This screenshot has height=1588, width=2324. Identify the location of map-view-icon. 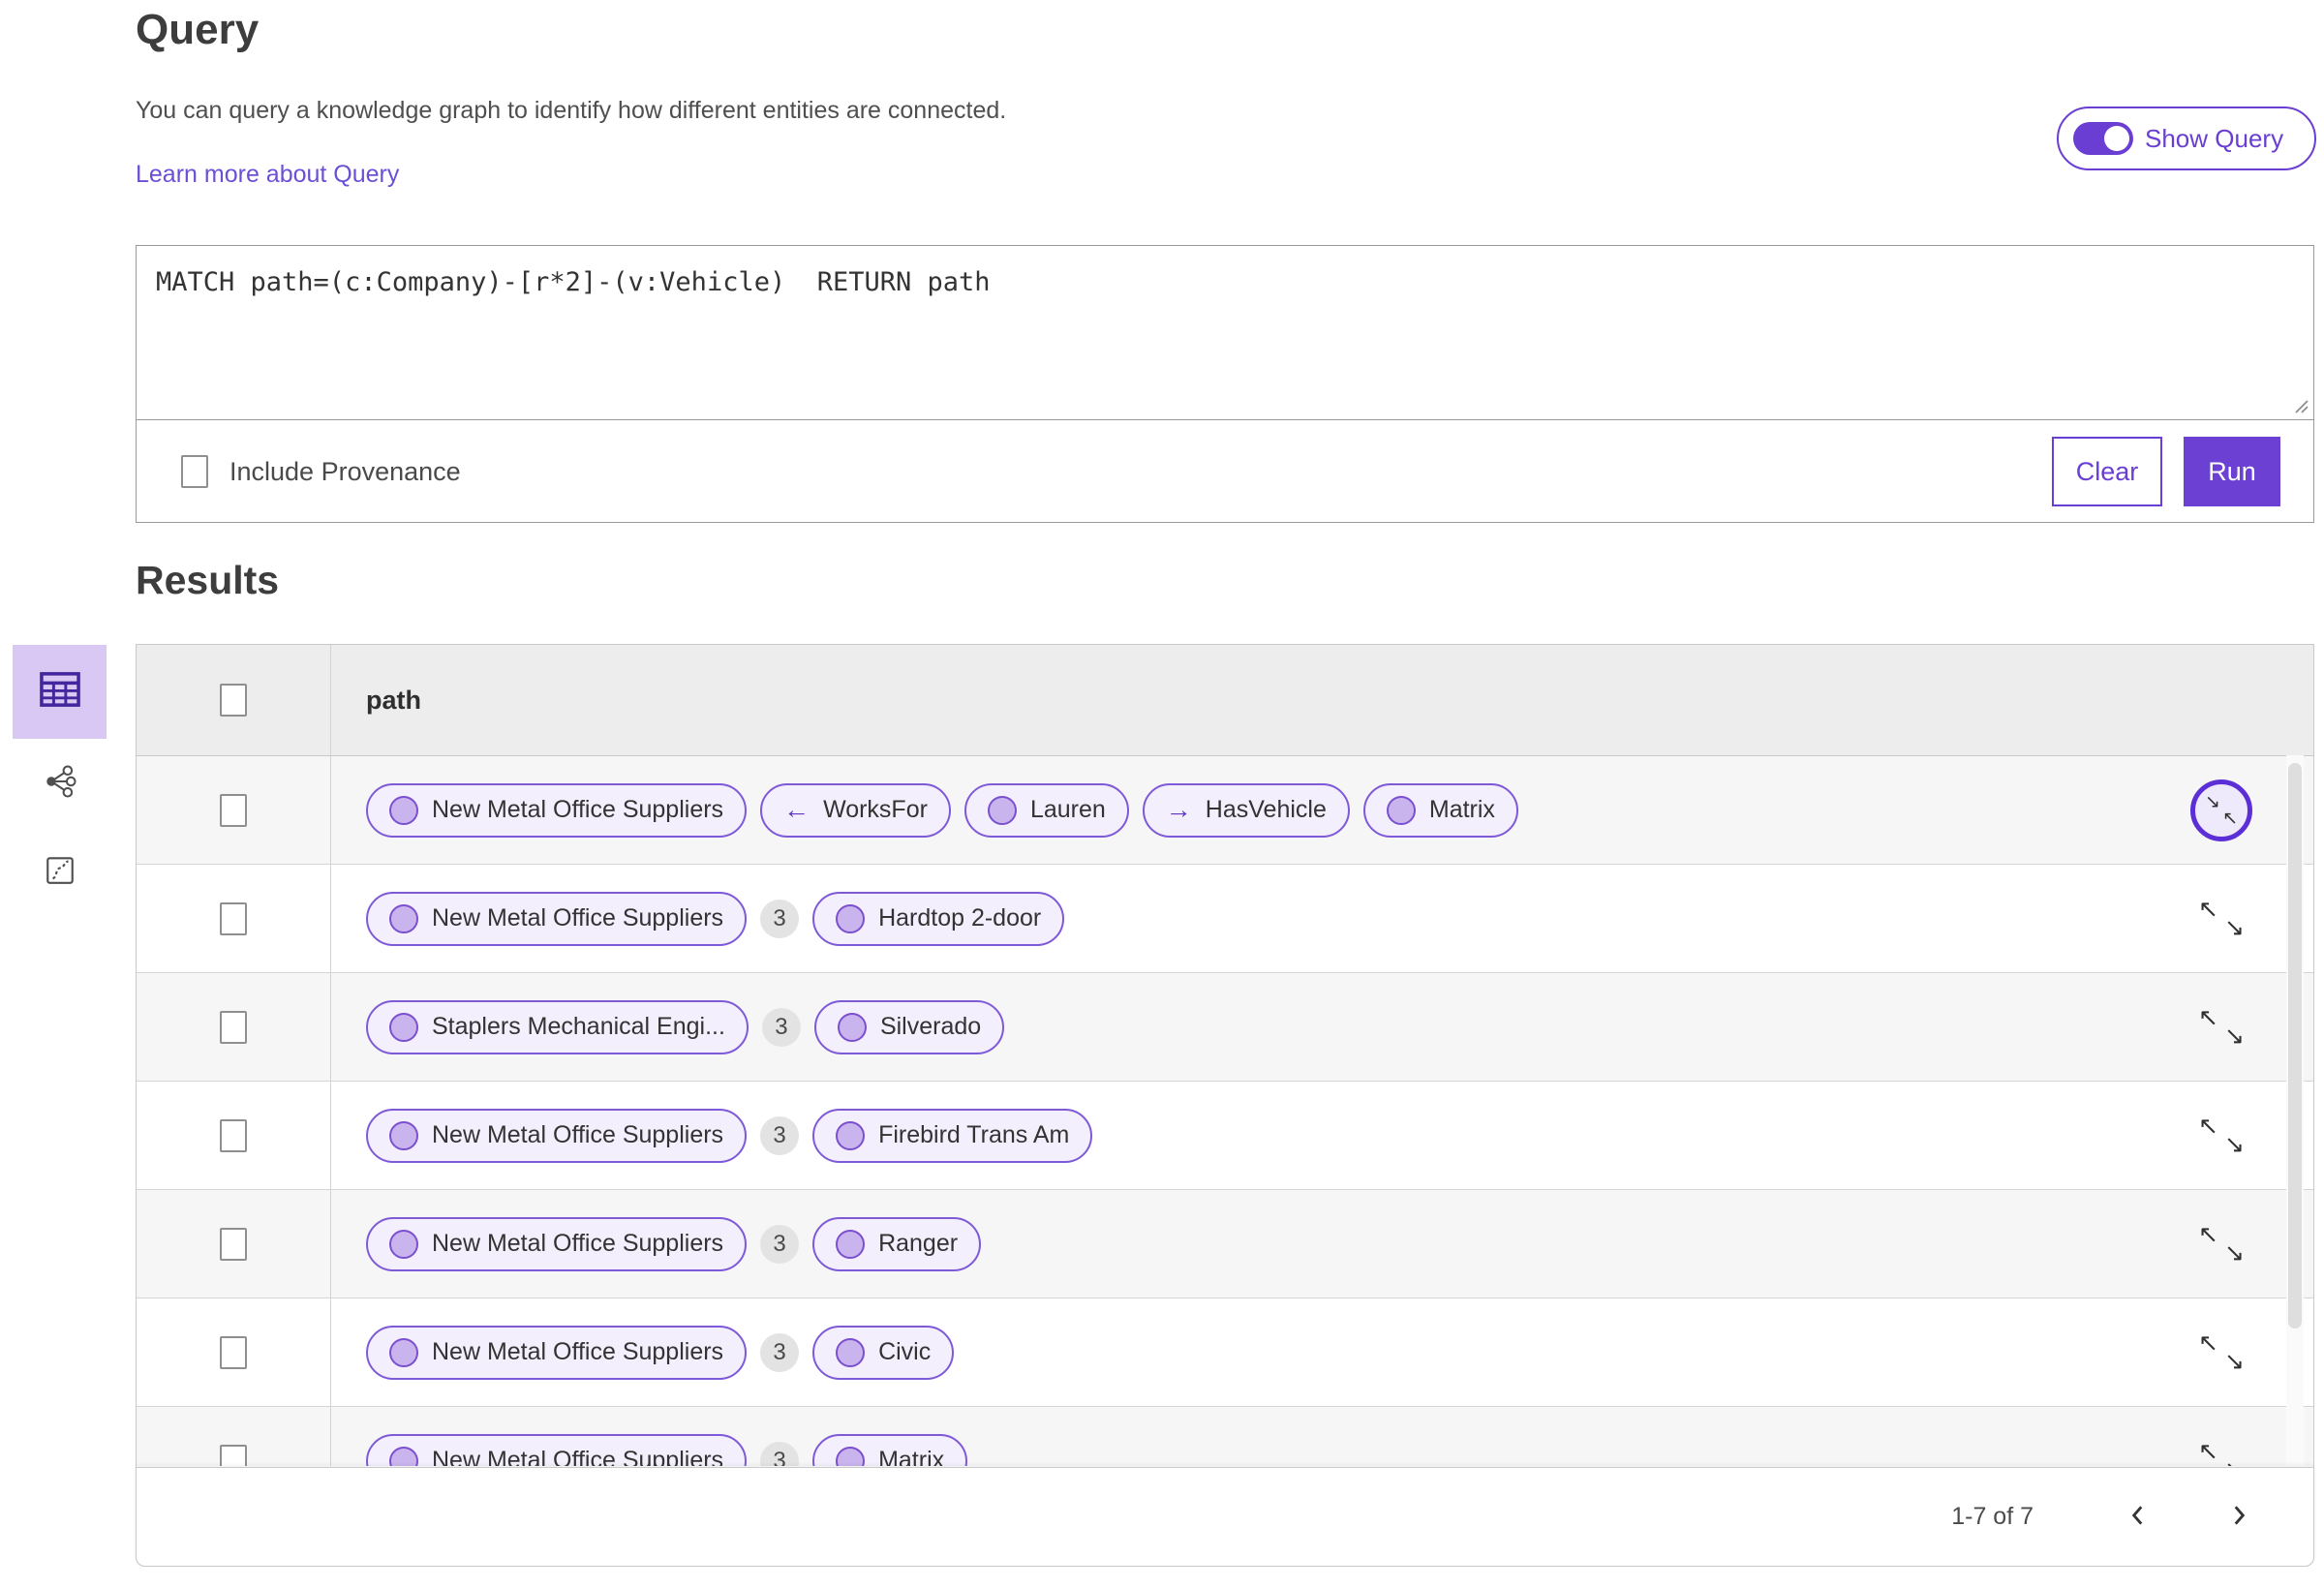
(60, 873).